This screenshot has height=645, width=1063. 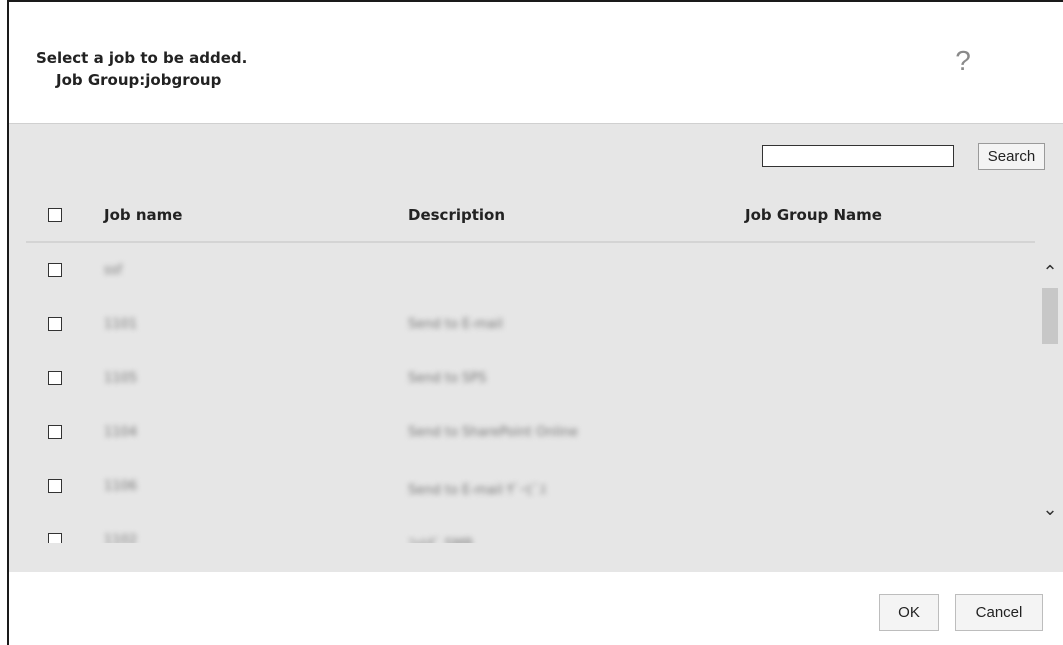 I want to click on description-cell: Send to SPS, so click(x=447, y=378).